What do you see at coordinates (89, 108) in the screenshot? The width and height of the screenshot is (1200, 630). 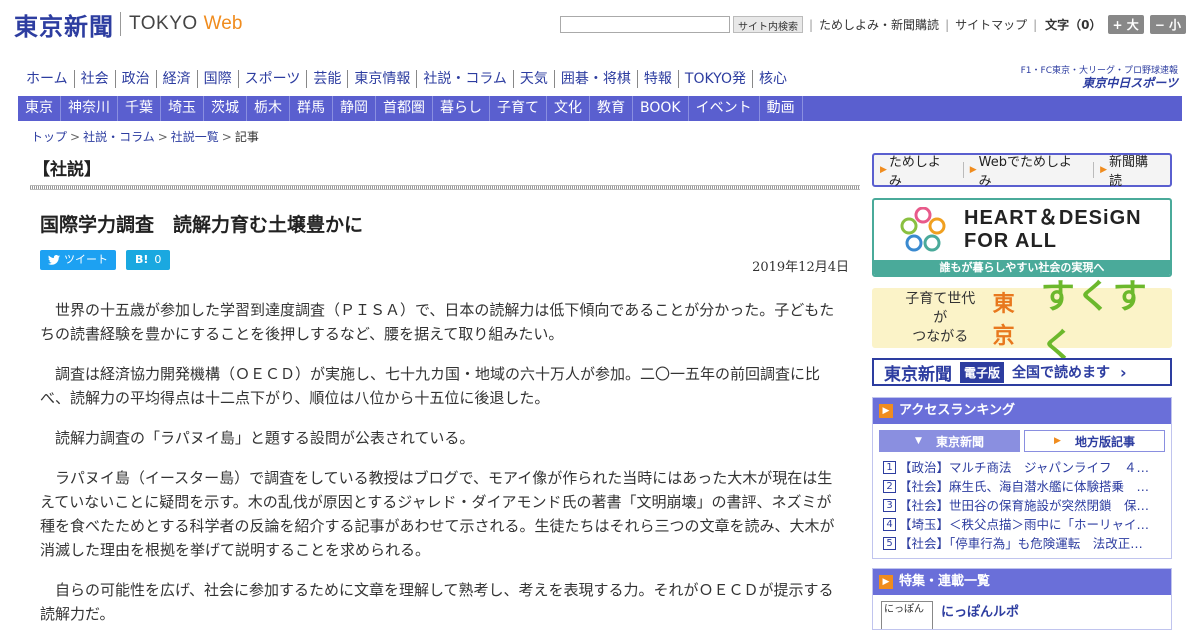 I see `lnav-item-kanagawa: 神奈川` at bounding box center [89, 108].